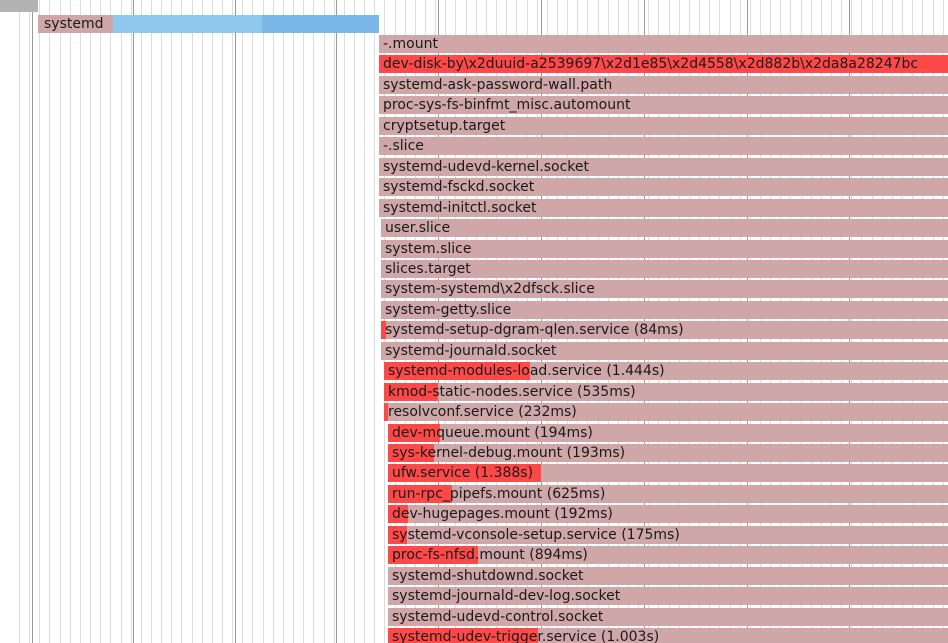  I want to click on unit-row: system-getty.slice, so click(474, 310).